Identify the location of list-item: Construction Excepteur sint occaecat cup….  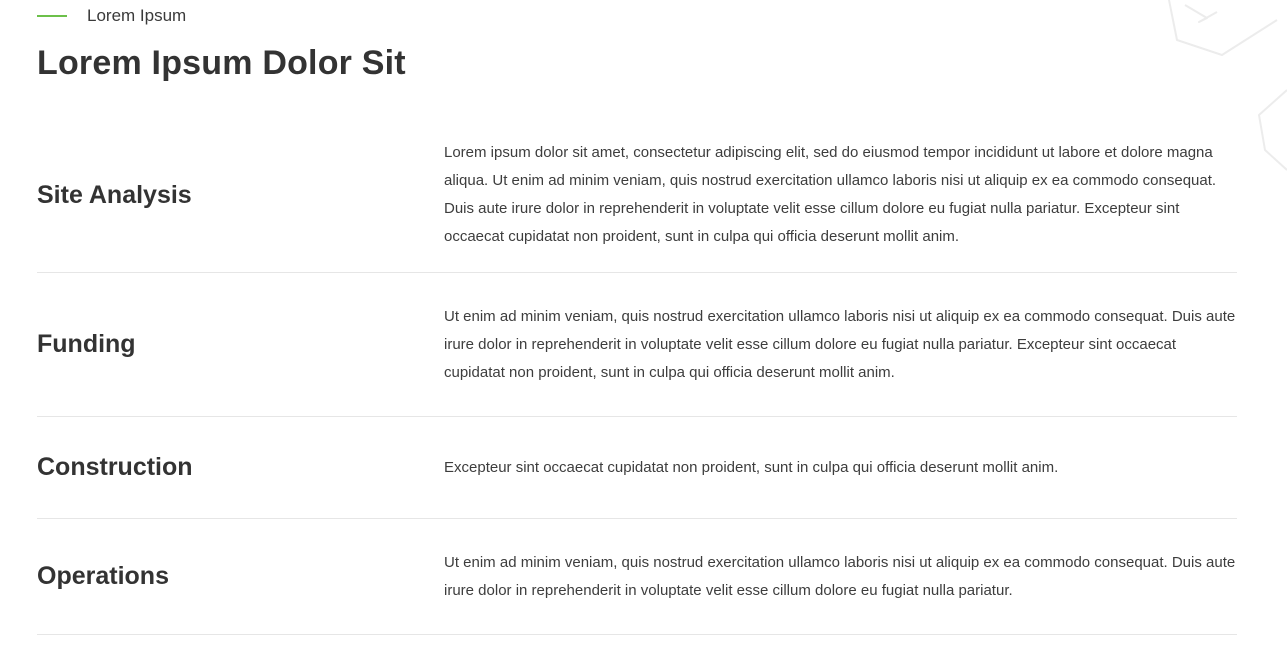
(637, 468).